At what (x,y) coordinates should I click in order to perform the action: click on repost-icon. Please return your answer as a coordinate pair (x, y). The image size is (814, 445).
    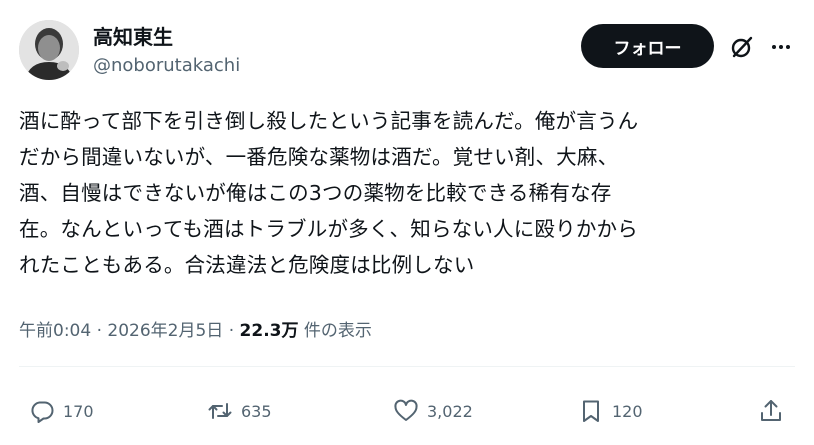
    Looking at the image, I should click on (220, 411).